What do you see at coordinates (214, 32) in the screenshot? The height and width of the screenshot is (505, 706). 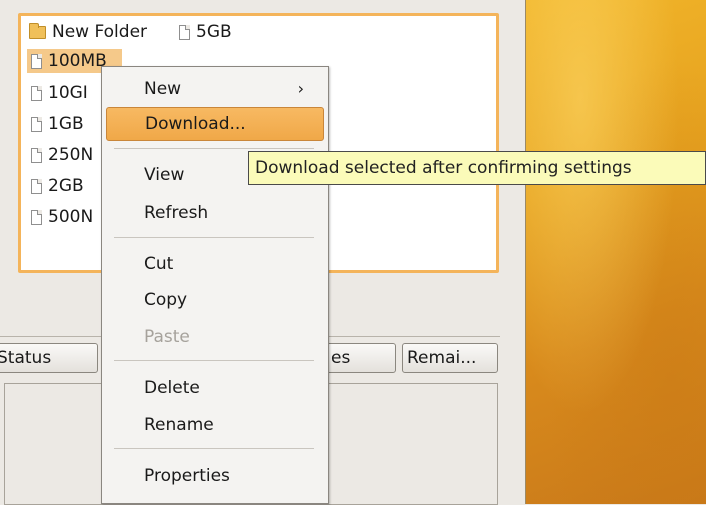 I see `tree-item-label: 5GB` at bounding box center [214, 32].